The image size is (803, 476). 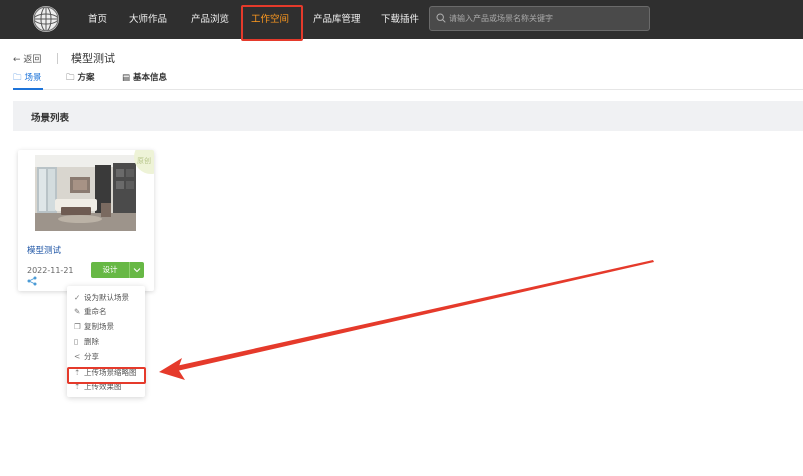 I want to click on tab-plans: 🗀 方案, so click(x=80, y=78).